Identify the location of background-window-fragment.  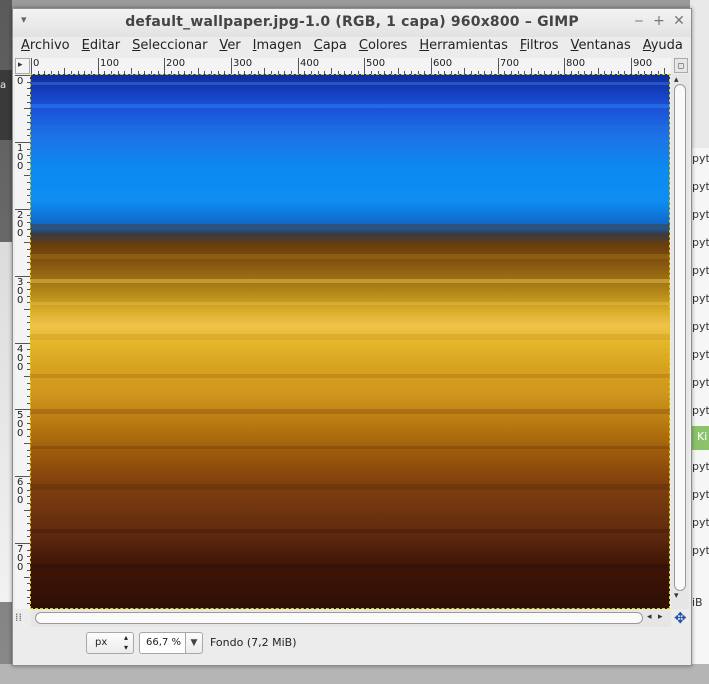
(6, 422).